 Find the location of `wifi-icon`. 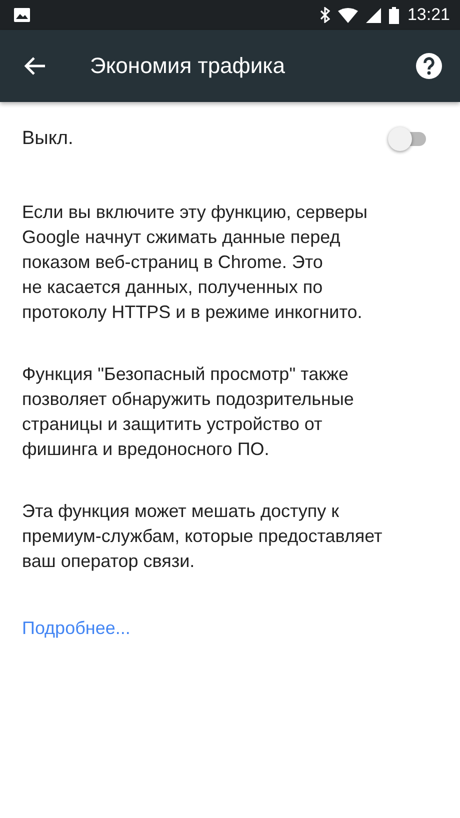

wifi-icon is located at coordinates (348, 15).